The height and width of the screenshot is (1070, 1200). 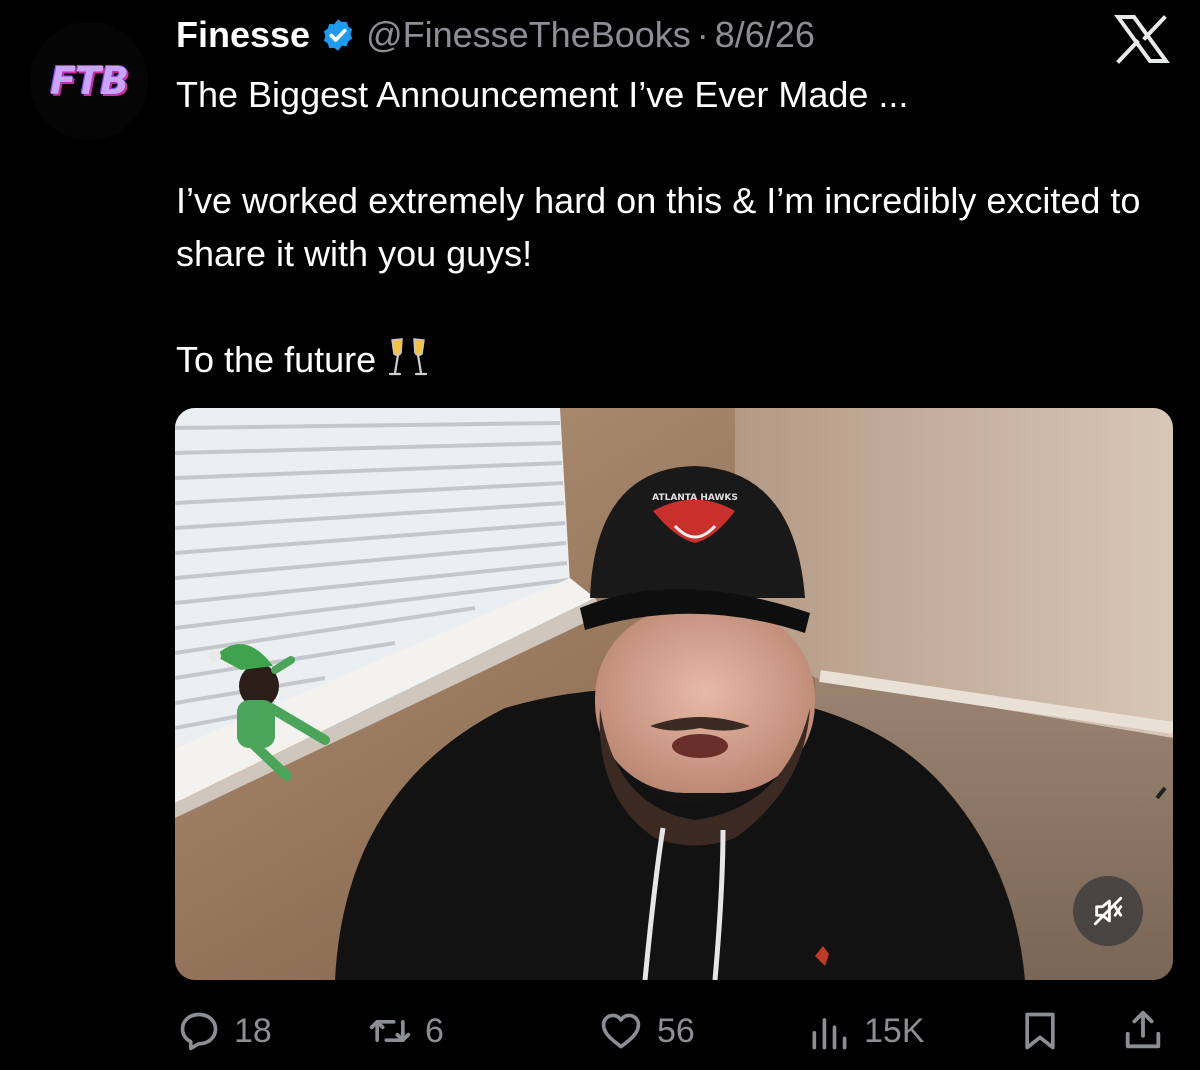 I want to click on cap-logo-text: ATLANTA HAWKS, so click(x=695, y=498).